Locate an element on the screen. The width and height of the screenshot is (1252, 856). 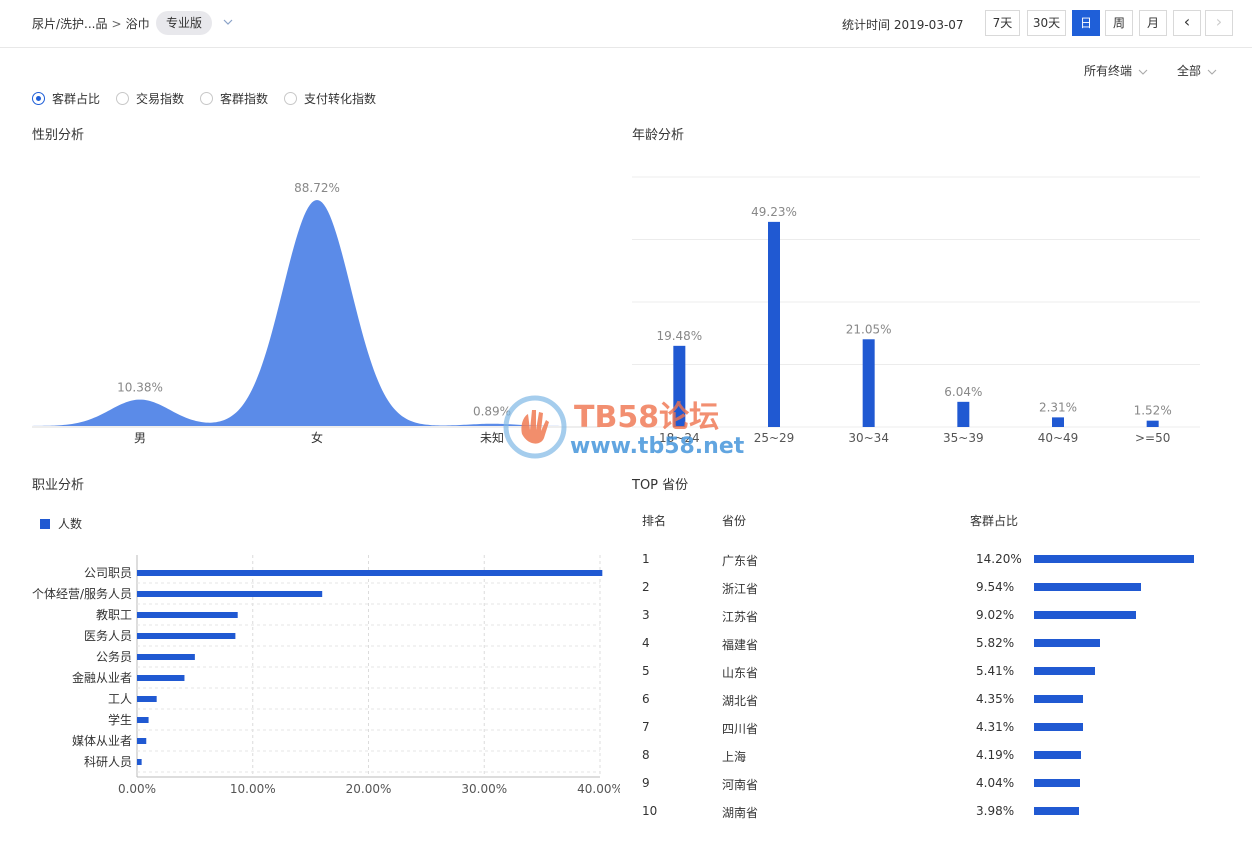
gender-category-label: 男 is located at coordinates (140, 438).